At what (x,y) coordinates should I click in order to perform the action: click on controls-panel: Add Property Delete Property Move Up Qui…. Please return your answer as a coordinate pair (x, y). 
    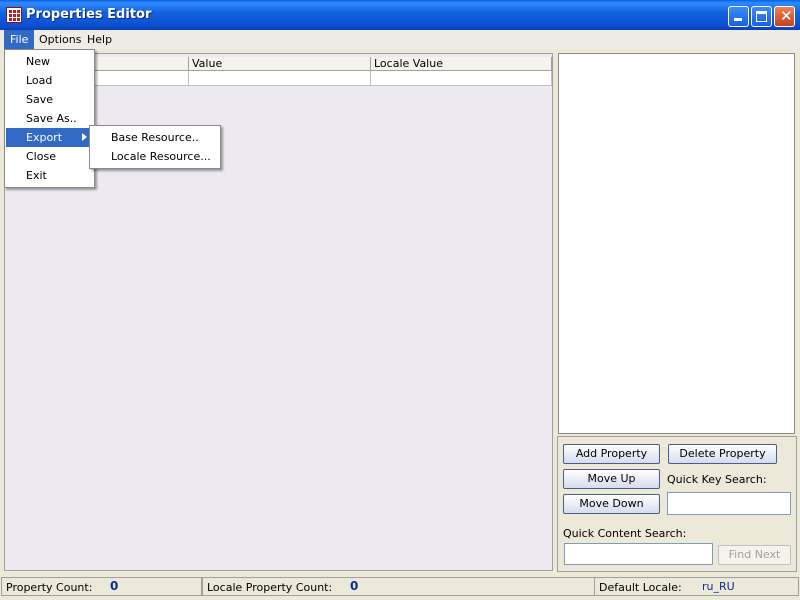
    Looking at the image, I should click on (677, 504).